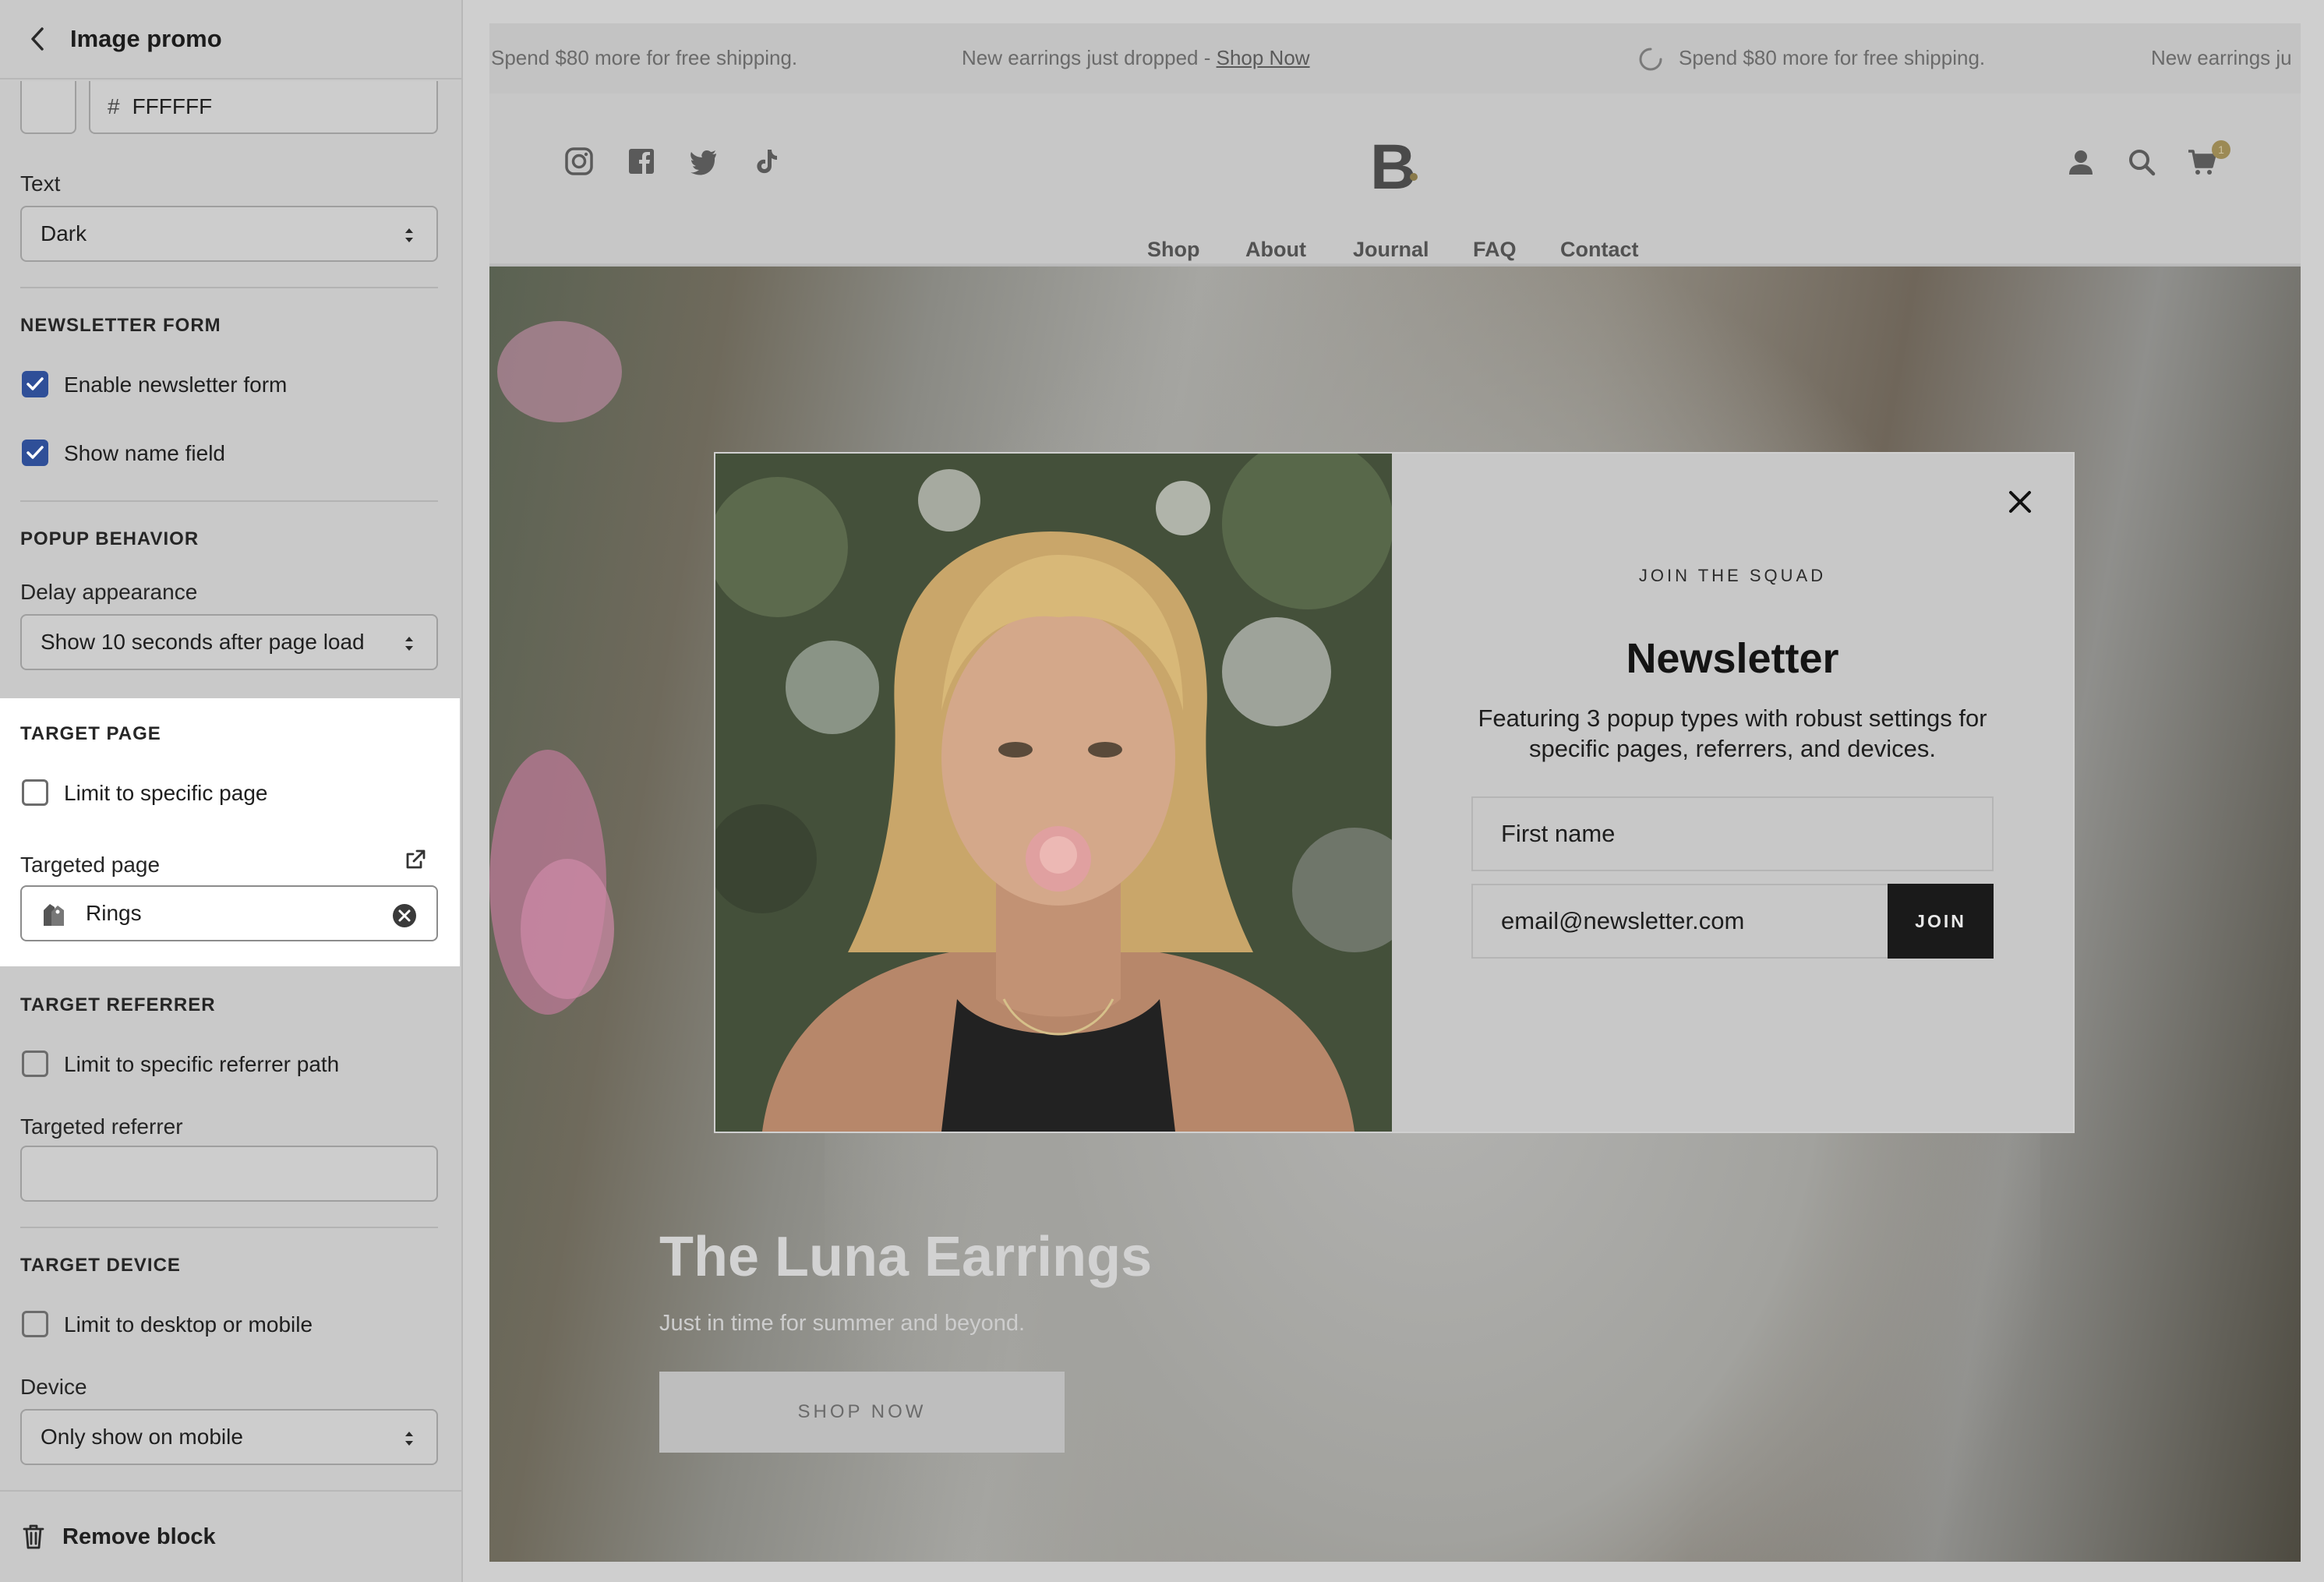 Image resolution: width=2324 pixels, height=1582 pixels. I want to click on targeted-referrer-label: Targeted referrer, so click(101, 1126).